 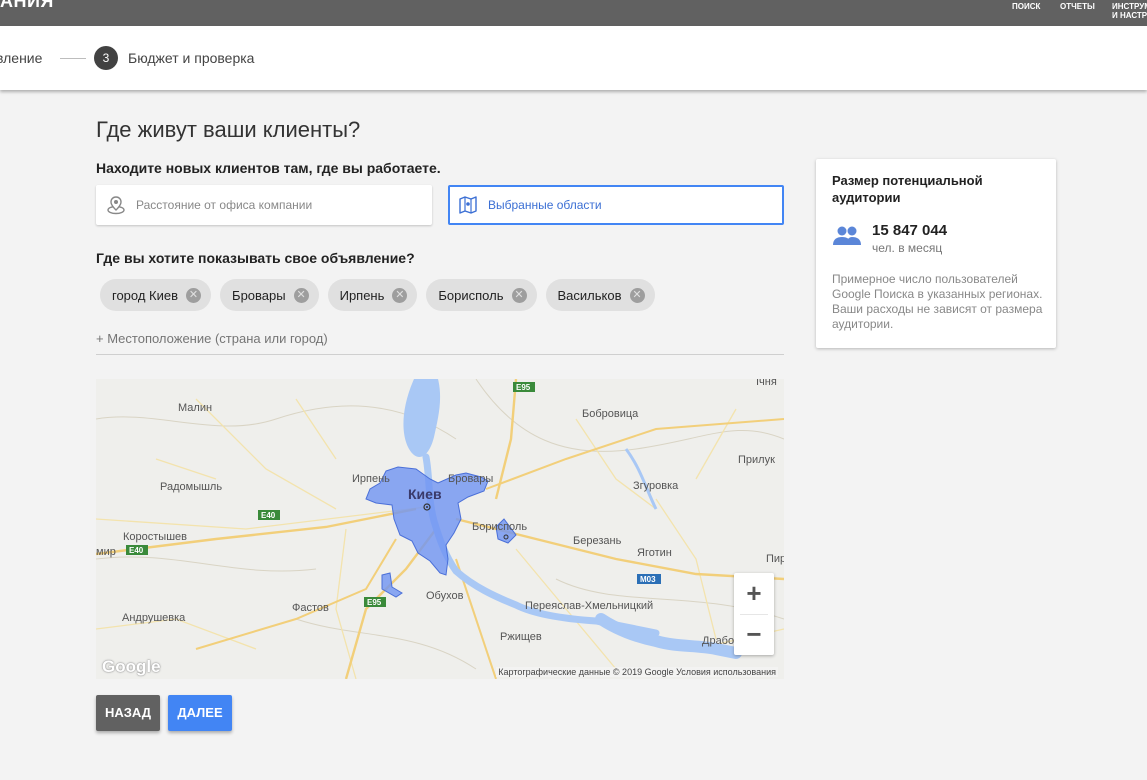 I want to click on nav-search: ПОИСК, so click(x=1026, y=6).